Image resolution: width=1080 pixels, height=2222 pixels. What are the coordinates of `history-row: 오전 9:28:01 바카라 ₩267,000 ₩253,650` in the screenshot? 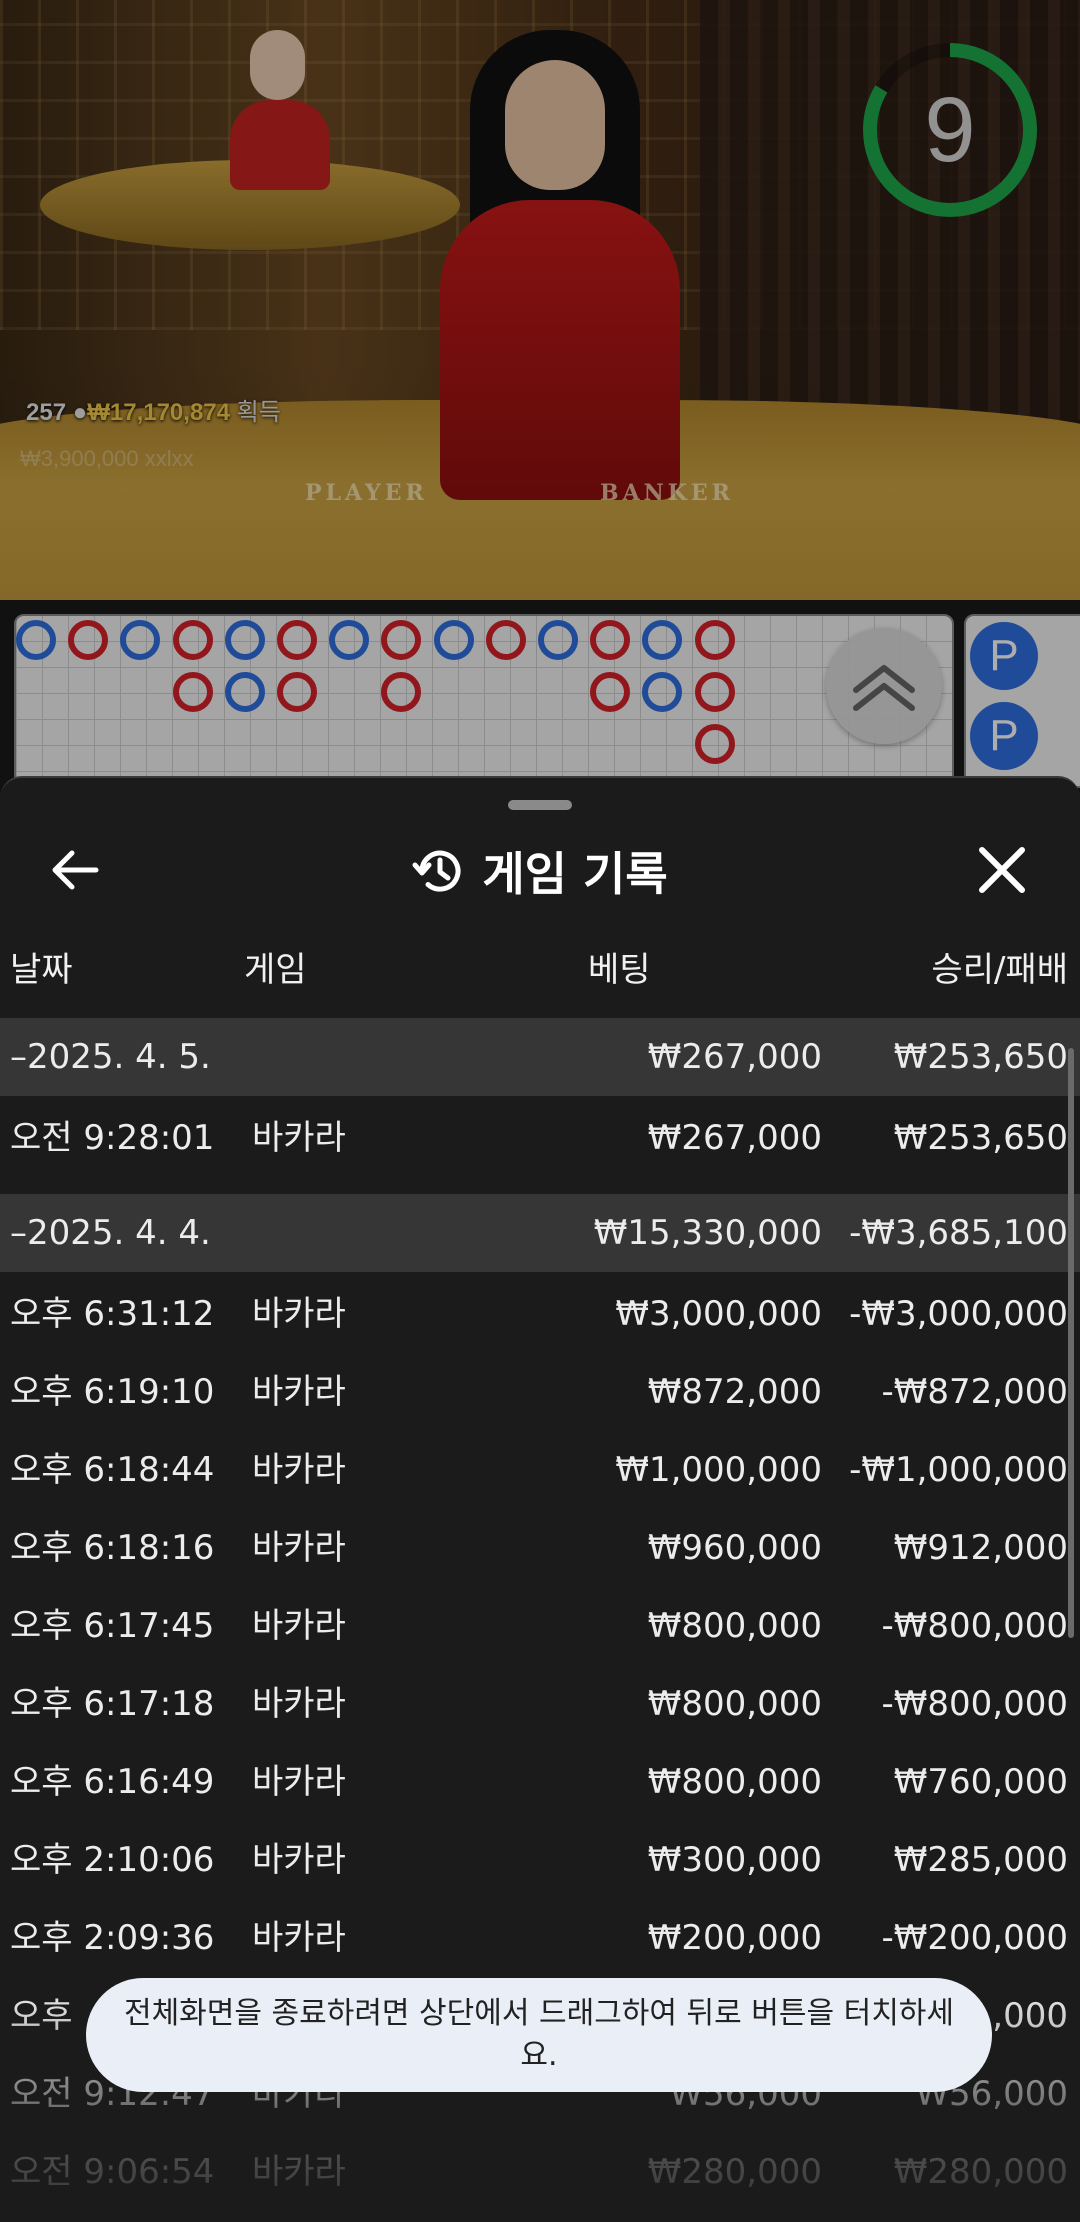 It's located at (540, 1141).